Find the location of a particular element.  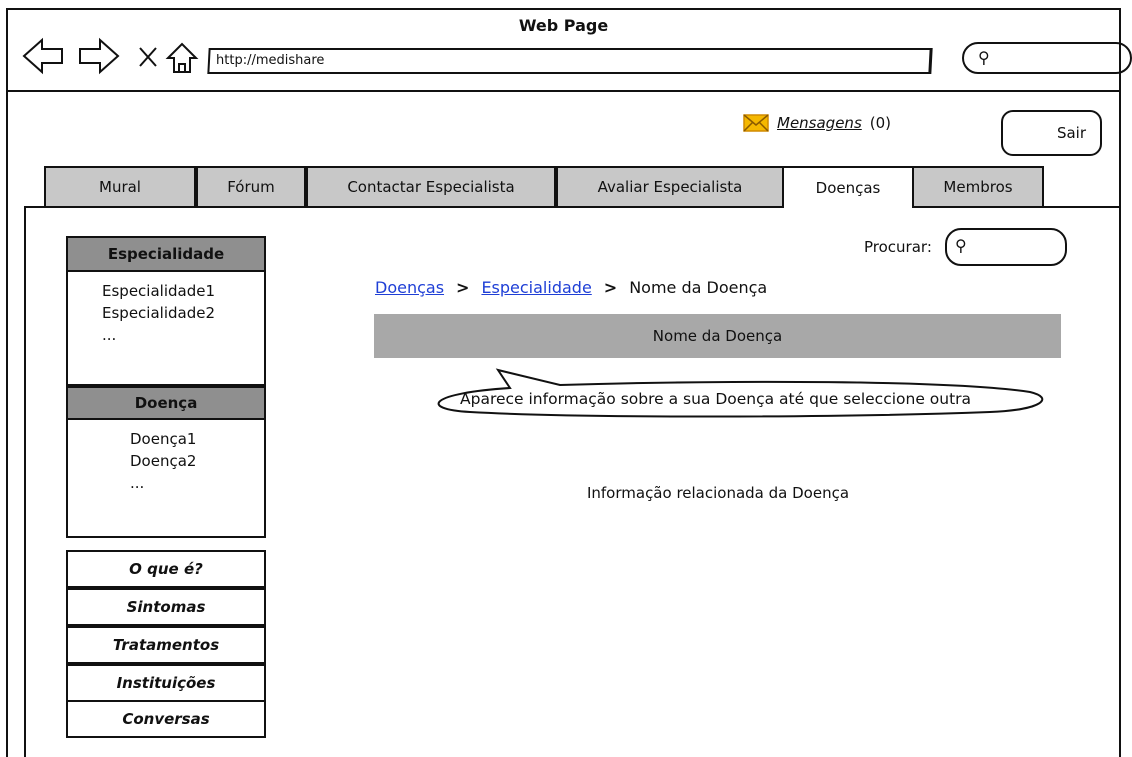

search-input: ⚲ is located at coordinates (1006, 247).